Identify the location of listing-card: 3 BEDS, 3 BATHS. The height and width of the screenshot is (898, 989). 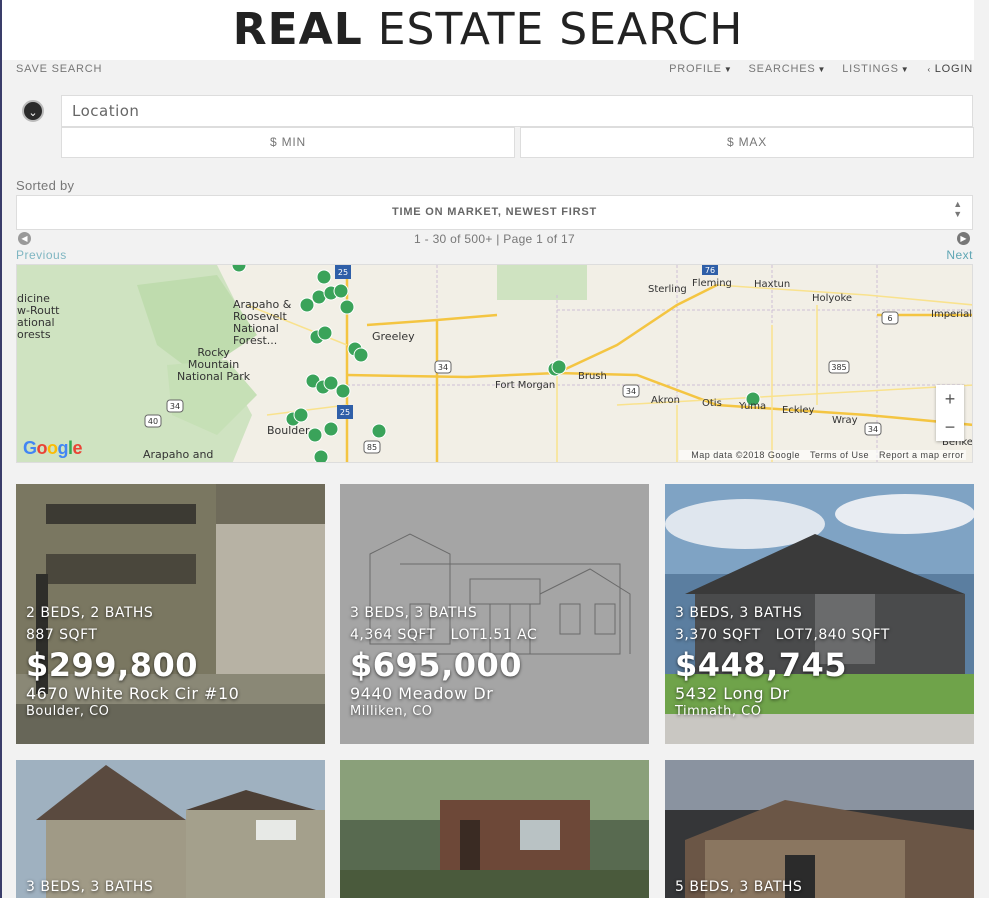
(170, 829).